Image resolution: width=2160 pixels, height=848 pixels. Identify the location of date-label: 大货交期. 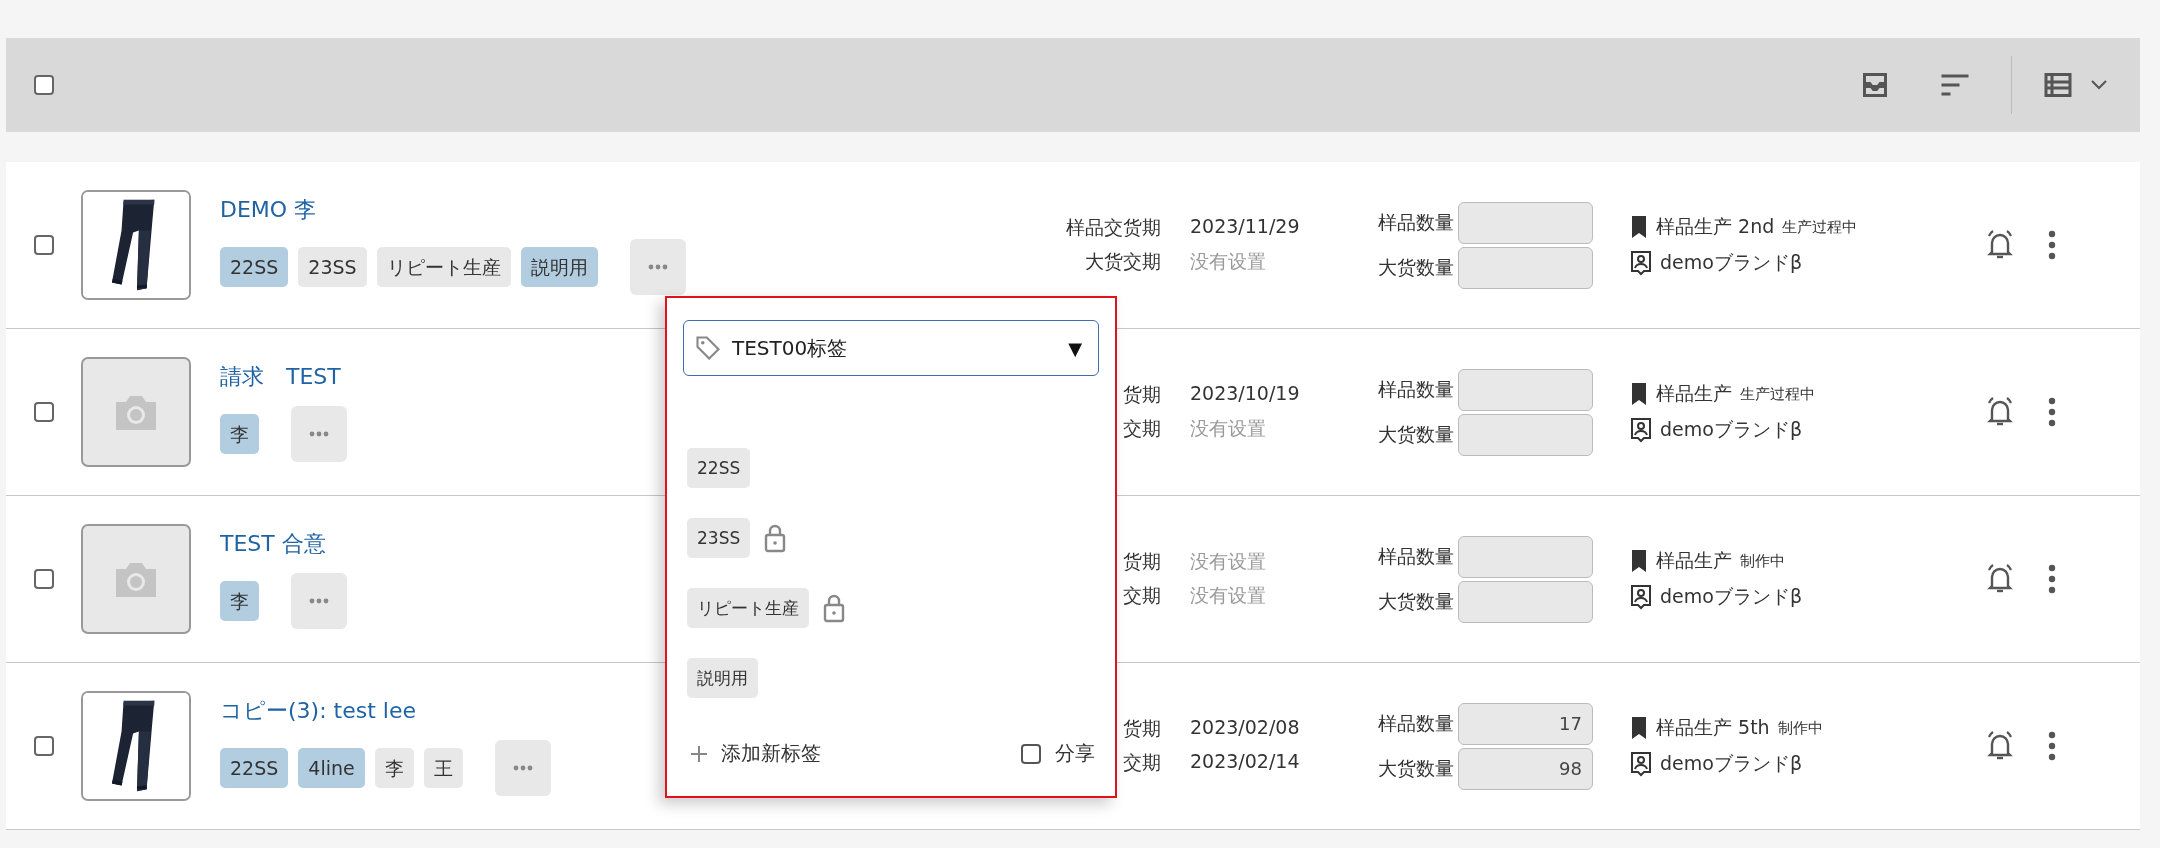
(1123, 261).